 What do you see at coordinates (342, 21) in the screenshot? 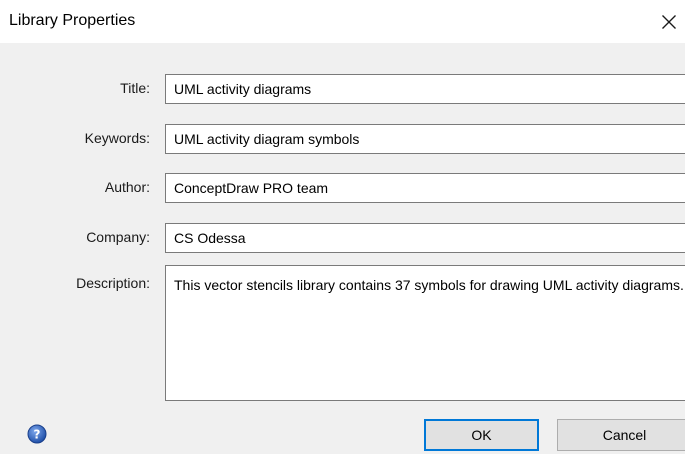
I see `title-bar: Library Properties` at bounding box center [342, 21].